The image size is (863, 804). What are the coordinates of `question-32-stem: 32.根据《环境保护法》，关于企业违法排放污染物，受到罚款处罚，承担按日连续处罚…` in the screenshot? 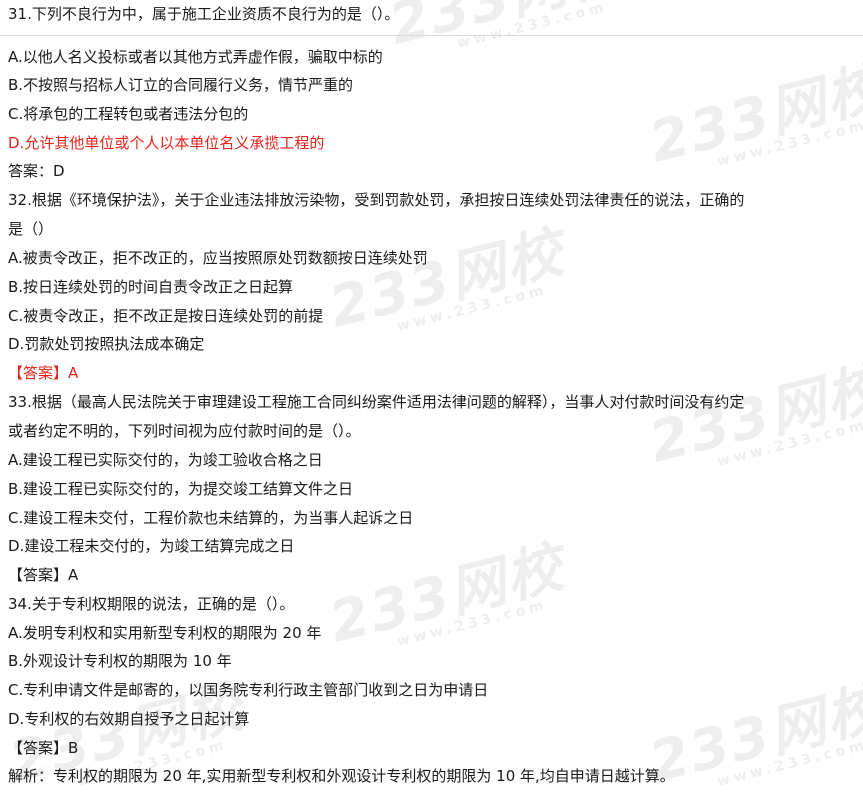 It's located at (376, 200).